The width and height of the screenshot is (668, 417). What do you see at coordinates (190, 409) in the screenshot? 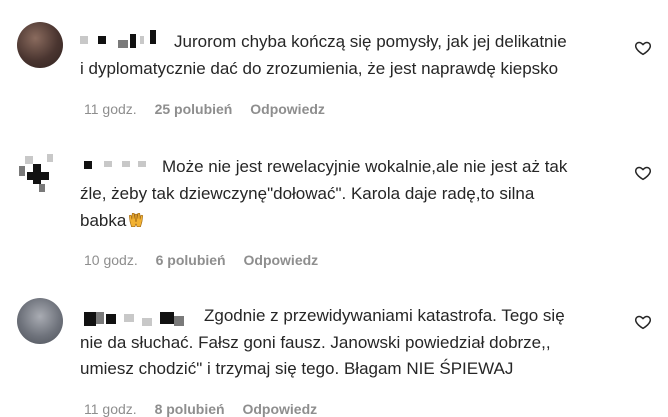
I see `likes-count: 8 polubień` at bounding box center [190, 409].